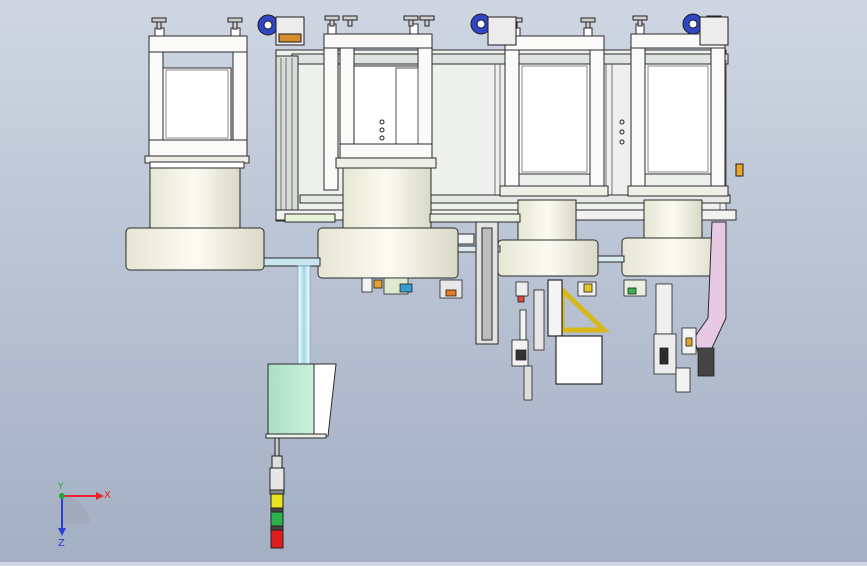 The image size is (867, 566). I want to click on signal-tower, so click(277, 493).